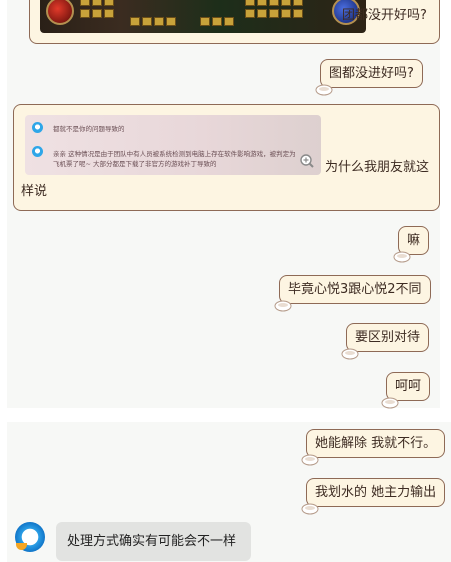 This screenshot has height=562, width=451. What do you see at coordinates (414, 240) in the screenshot?
I see `message-text: 嘛` at bounding box center [414, 240].